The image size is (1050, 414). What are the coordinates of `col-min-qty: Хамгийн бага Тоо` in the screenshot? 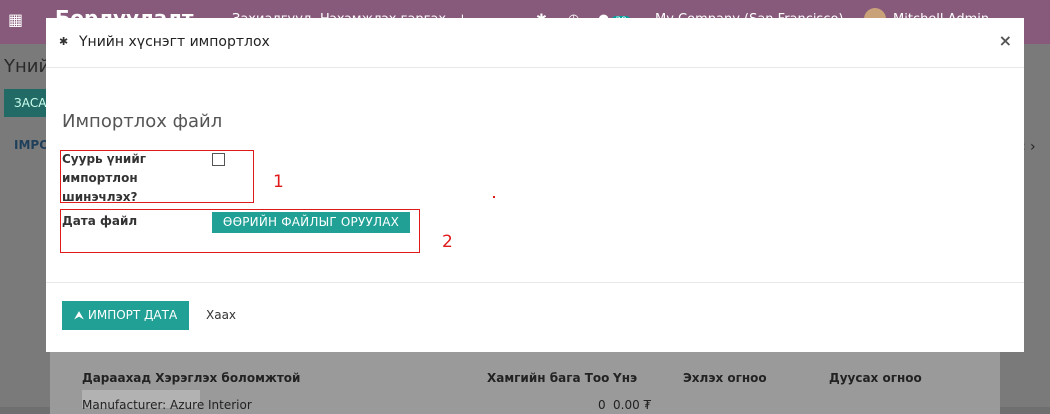 It's located at (548, 378).